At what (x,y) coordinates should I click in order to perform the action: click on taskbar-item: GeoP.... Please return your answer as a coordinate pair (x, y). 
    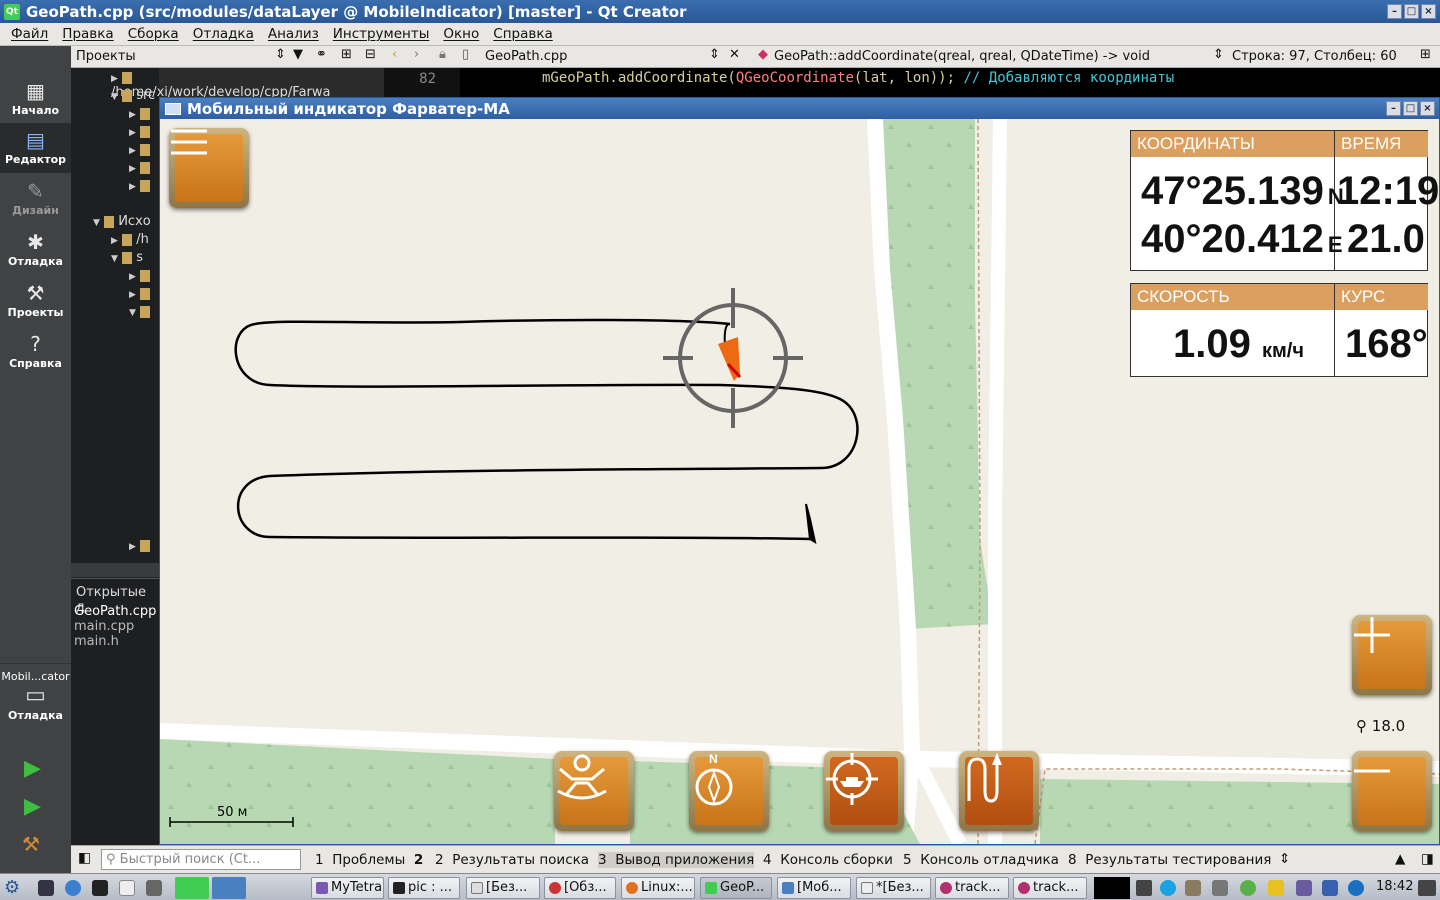
    Looking at the image, I should click on (736, 888).